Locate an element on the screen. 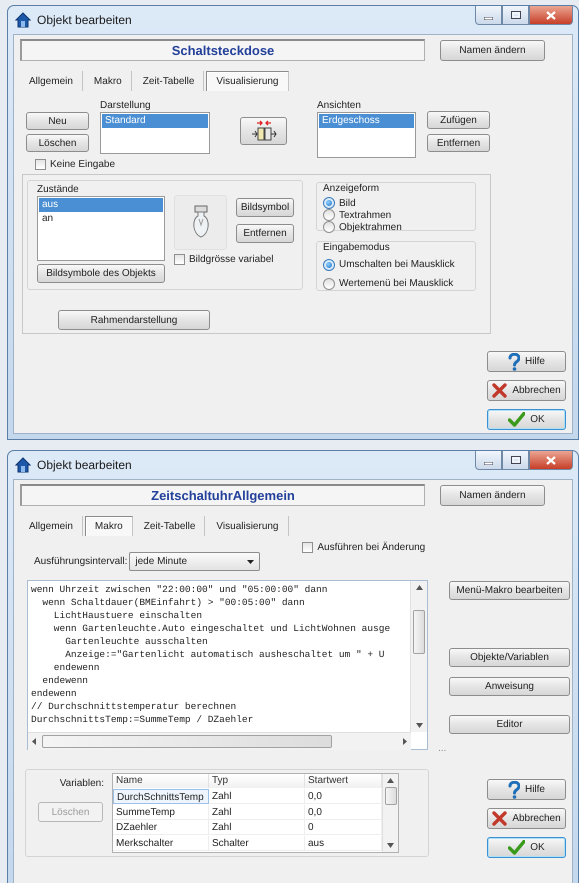  checkbox: Ausführen bei Änderung is located at coordinates (364, 547).